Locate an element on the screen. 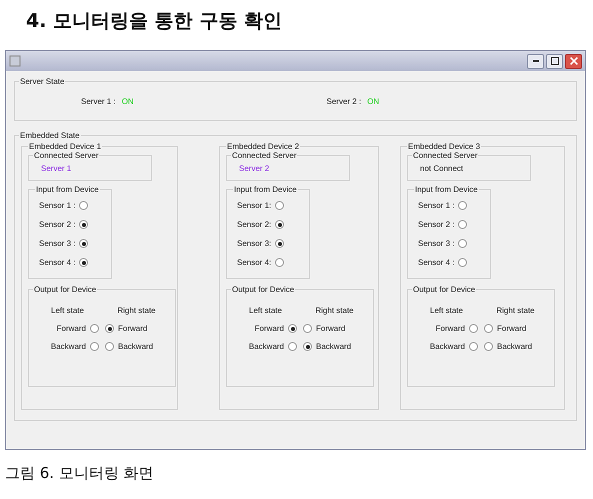 The image size is (593, 499). group-title: Embedded Device 1 is located at coordinates (65, 146).